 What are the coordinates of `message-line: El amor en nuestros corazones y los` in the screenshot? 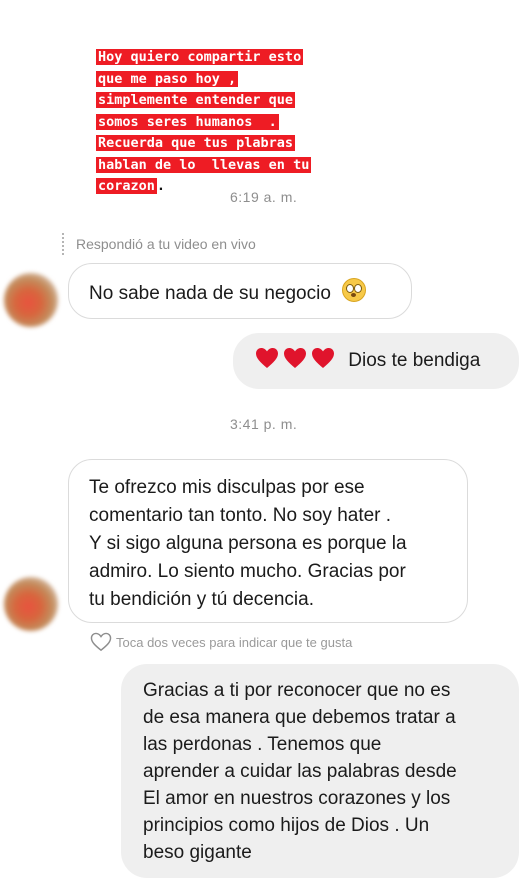 It's located at (297, 798).